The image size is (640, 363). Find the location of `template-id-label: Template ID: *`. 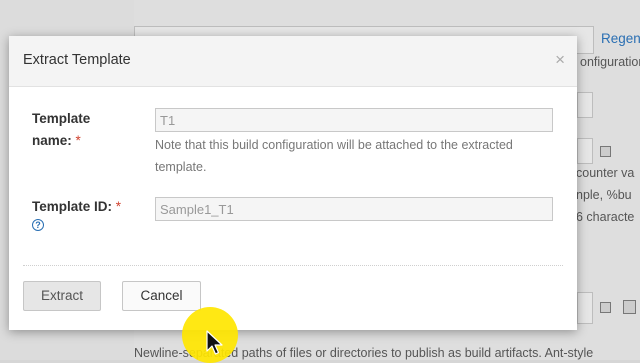

template-id-label: Template ID: * is located at coordinates (92, 207).